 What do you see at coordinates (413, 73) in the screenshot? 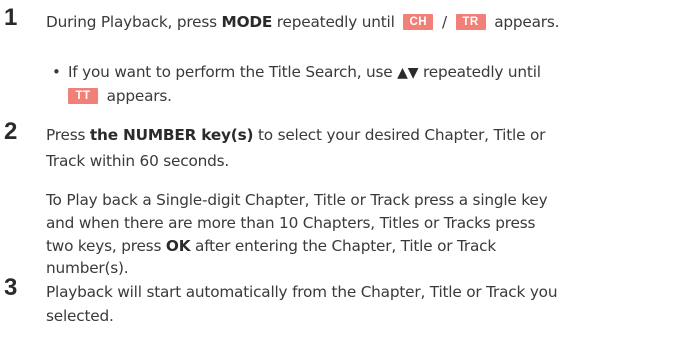
I see `down-arrow-icon: ▼` at bounding box center [413, 73].